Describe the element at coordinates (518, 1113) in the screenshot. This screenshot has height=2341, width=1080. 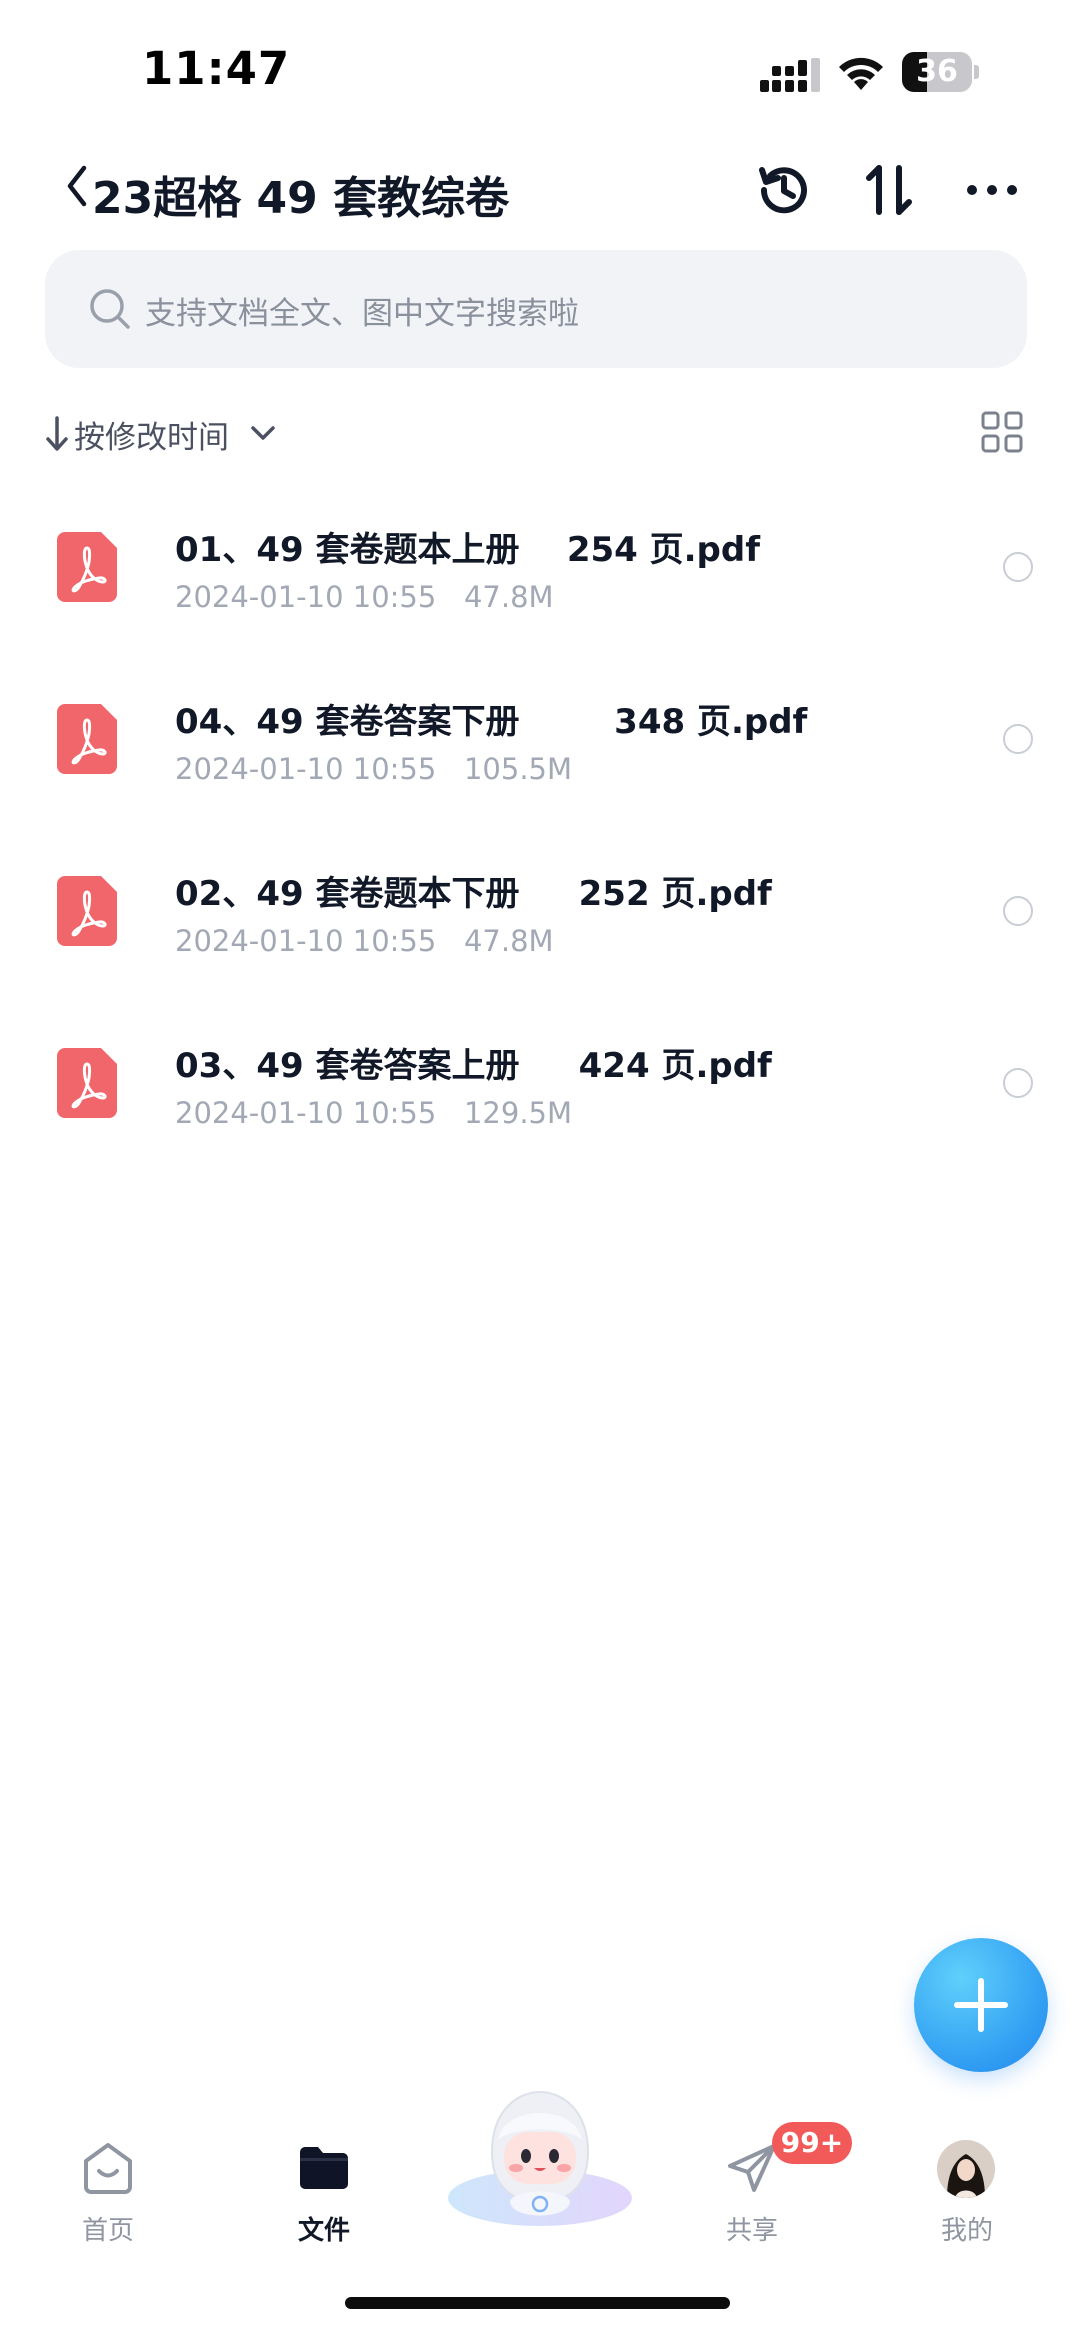
I see `file-size: 129.5M` at that location.